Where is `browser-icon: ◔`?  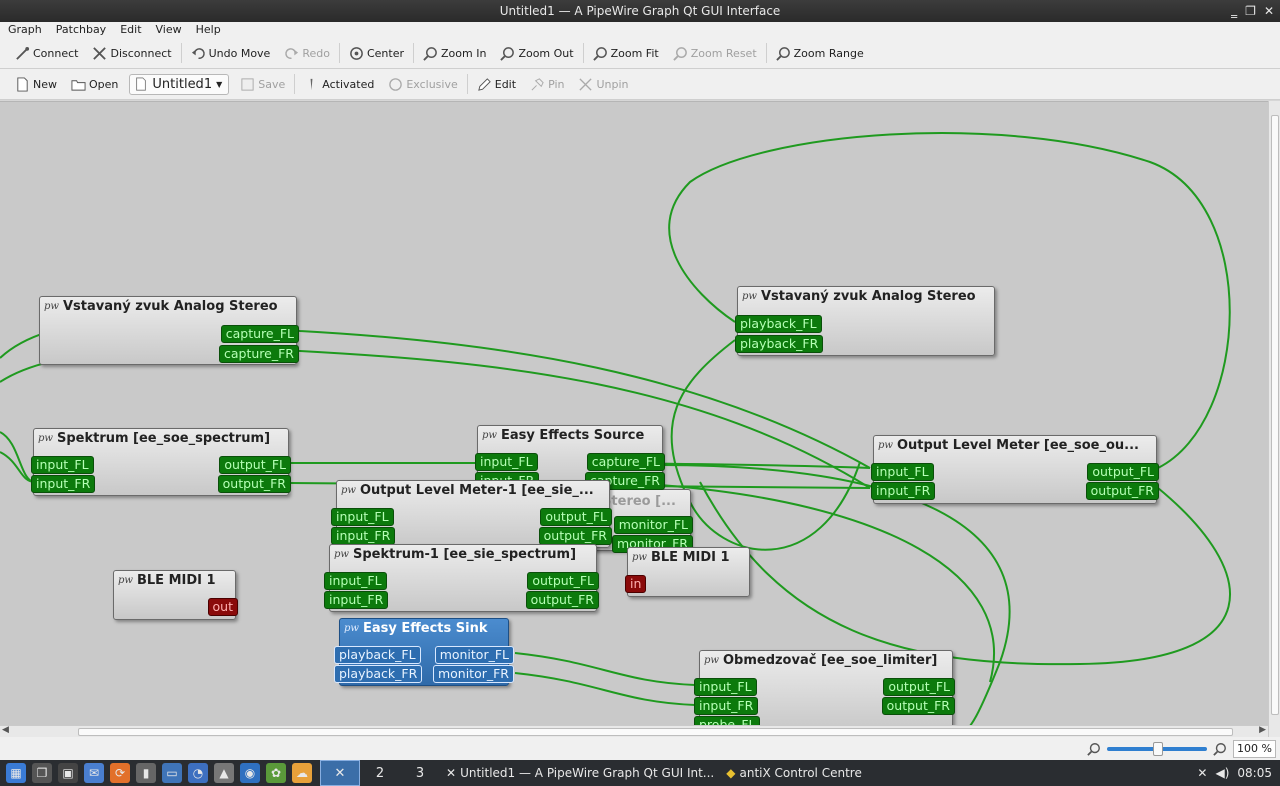 browser-icon: ◔ is located at coordinates (198, 773).